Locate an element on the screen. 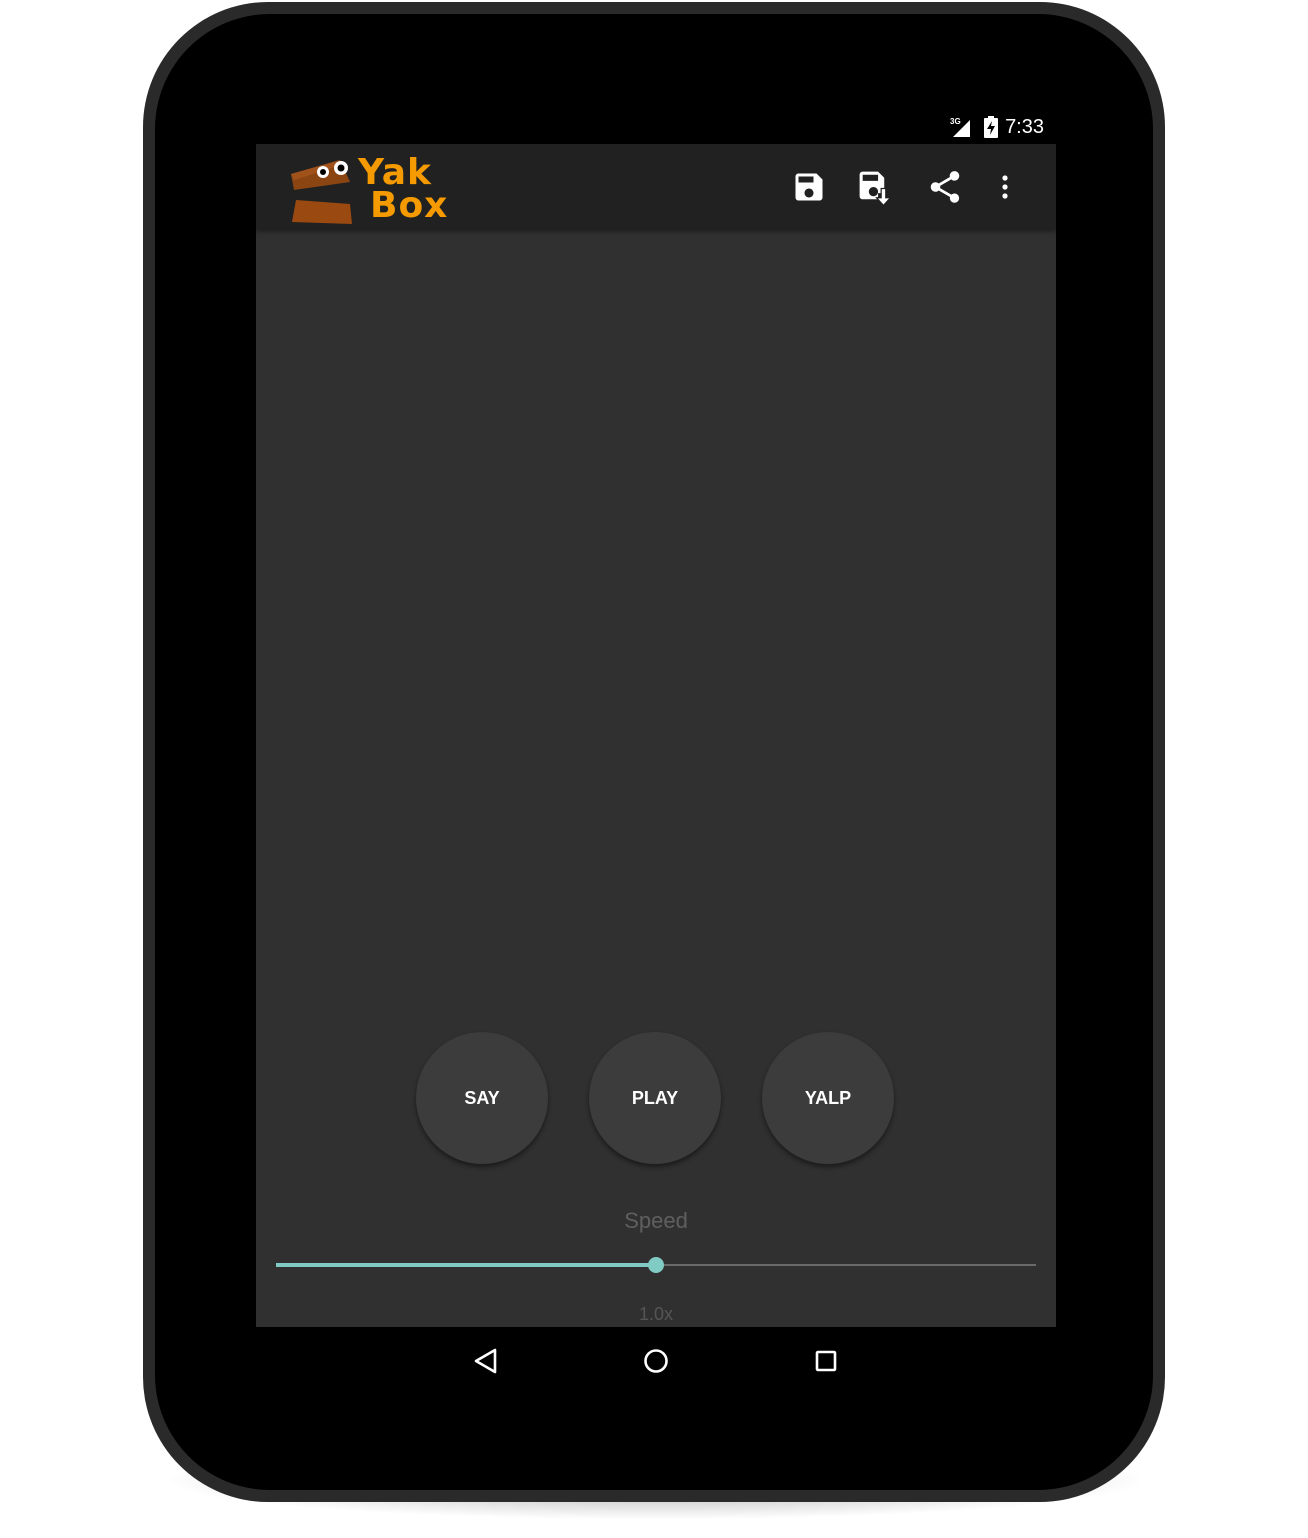 The width and height of the screenshot is (1308, 1538). save-as-icon is located at coordinates (875, 189).